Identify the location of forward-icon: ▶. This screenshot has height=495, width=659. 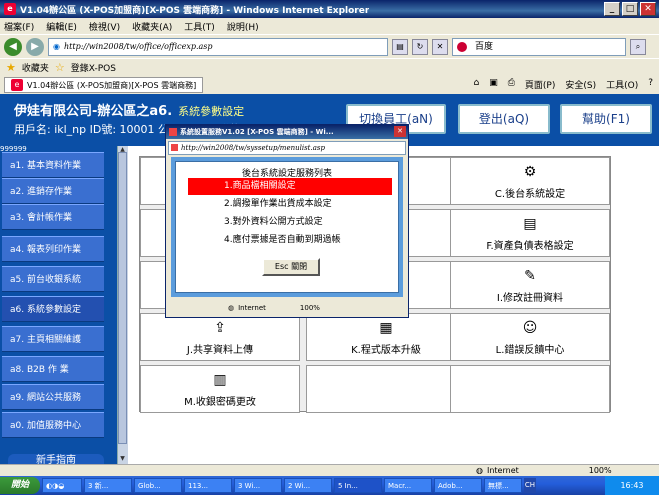
(35, 46).